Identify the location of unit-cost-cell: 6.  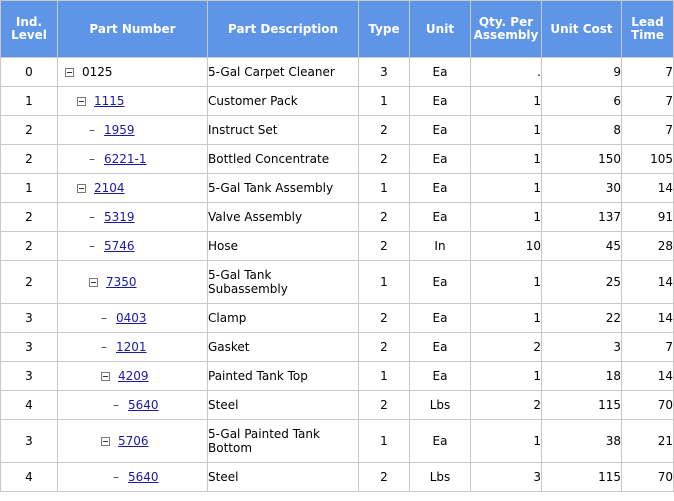
(581, 101).